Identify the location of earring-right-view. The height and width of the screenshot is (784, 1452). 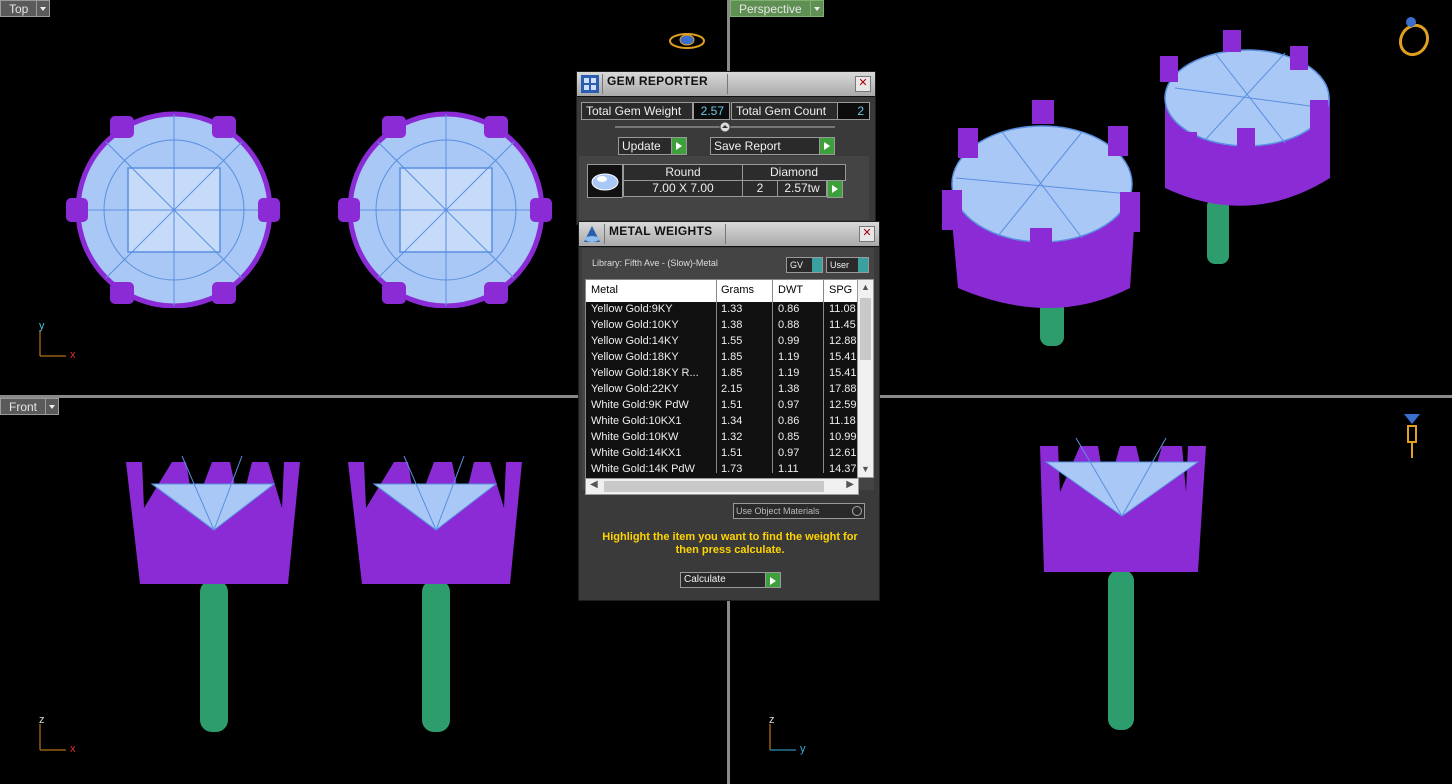
(1122, 585).